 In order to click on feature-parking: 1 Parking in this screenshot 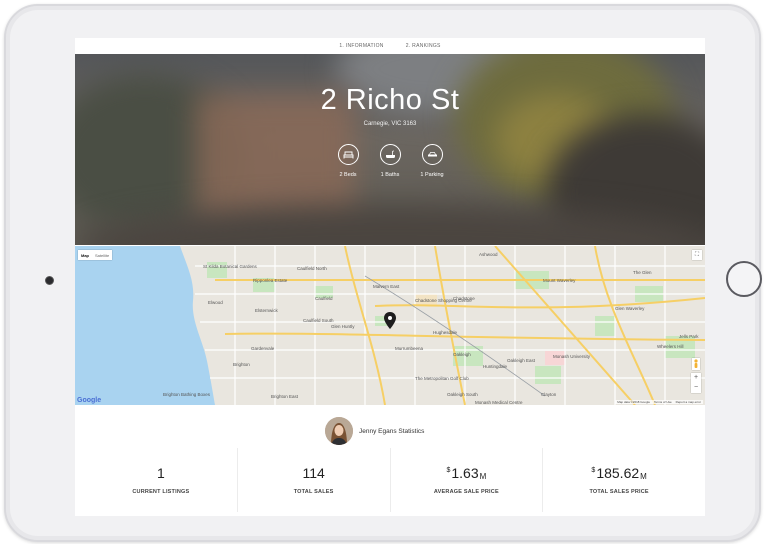, I will do `click(432, 161)`.